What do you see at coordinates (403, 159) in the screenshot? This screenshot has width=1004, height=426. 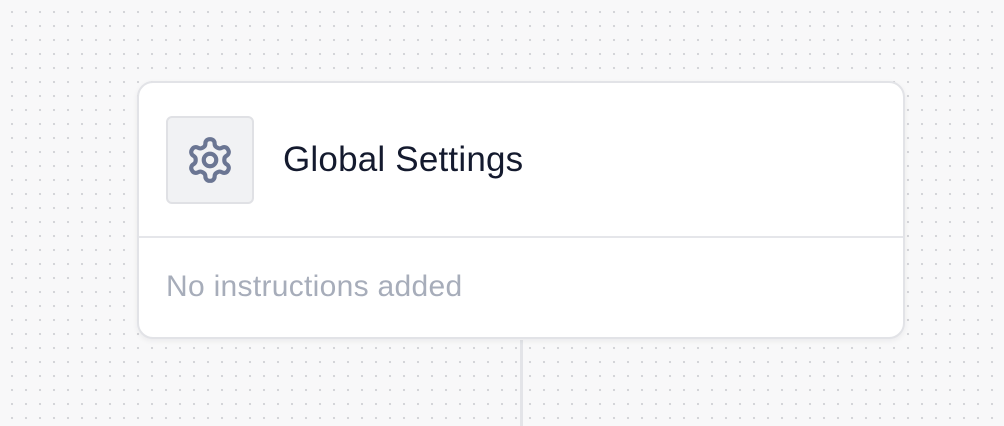 I see `node-title: Global Settings` at bounding box center [403, 159].